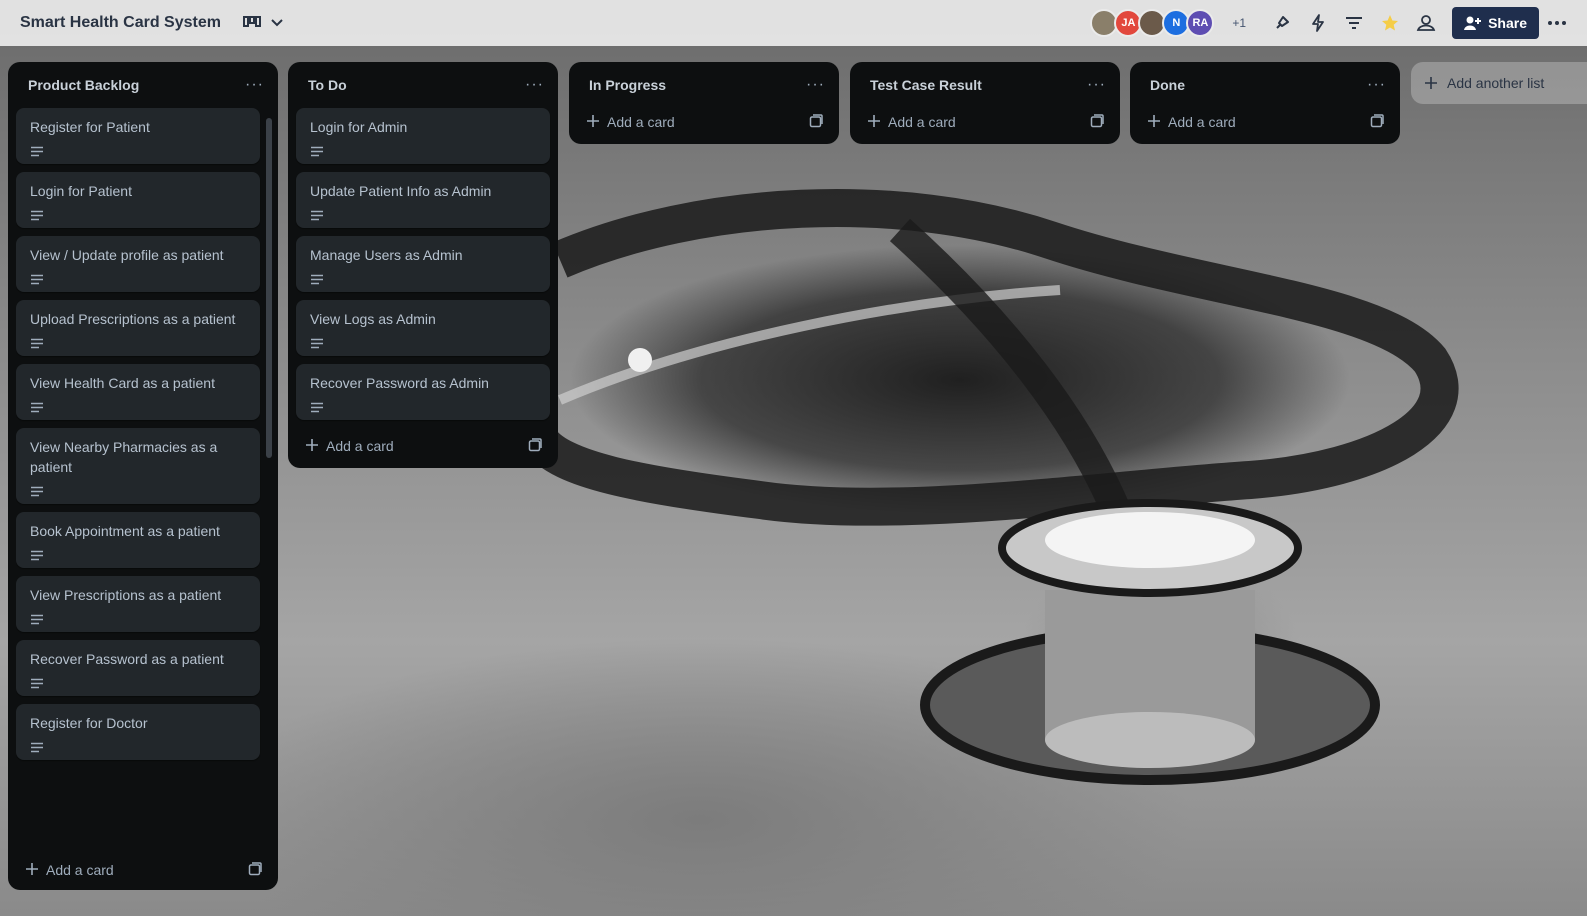 The height and width of the screenshot is (916, 1587). Describe the element at coordinates (327, 85) in the screenshot. I see `list-title: To Do` at that location.